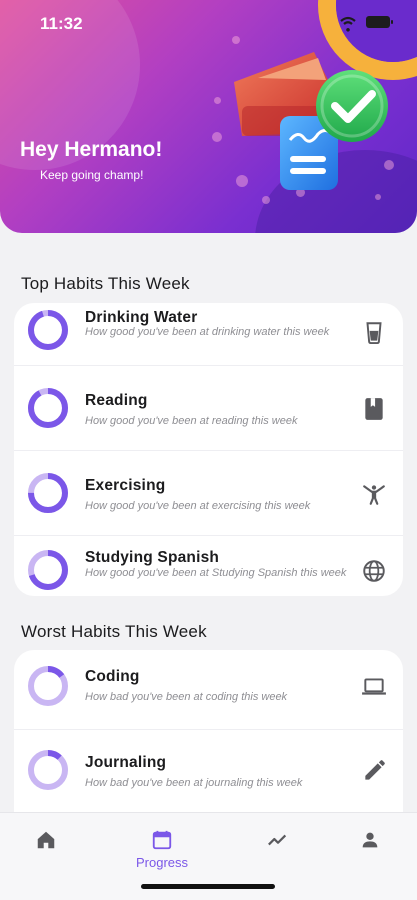 Image resolution: width=417 pixels, height=900 pixels. I want to click on person-icon, so click(370, 840).